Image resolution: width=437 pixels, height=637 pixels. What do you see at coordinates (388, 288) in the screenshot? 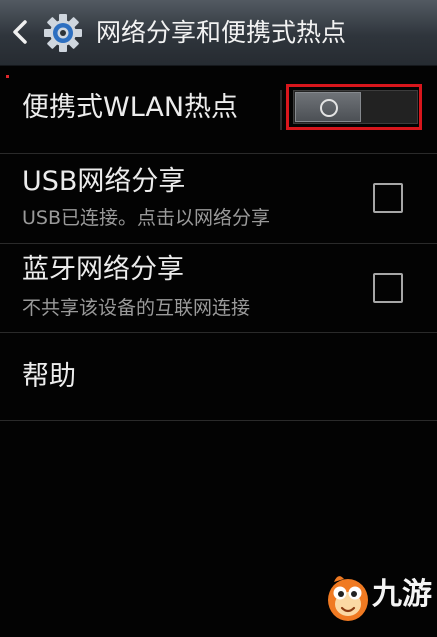
I see `bluetooth-tethering-checkbox` at bounding box center [388, 288].